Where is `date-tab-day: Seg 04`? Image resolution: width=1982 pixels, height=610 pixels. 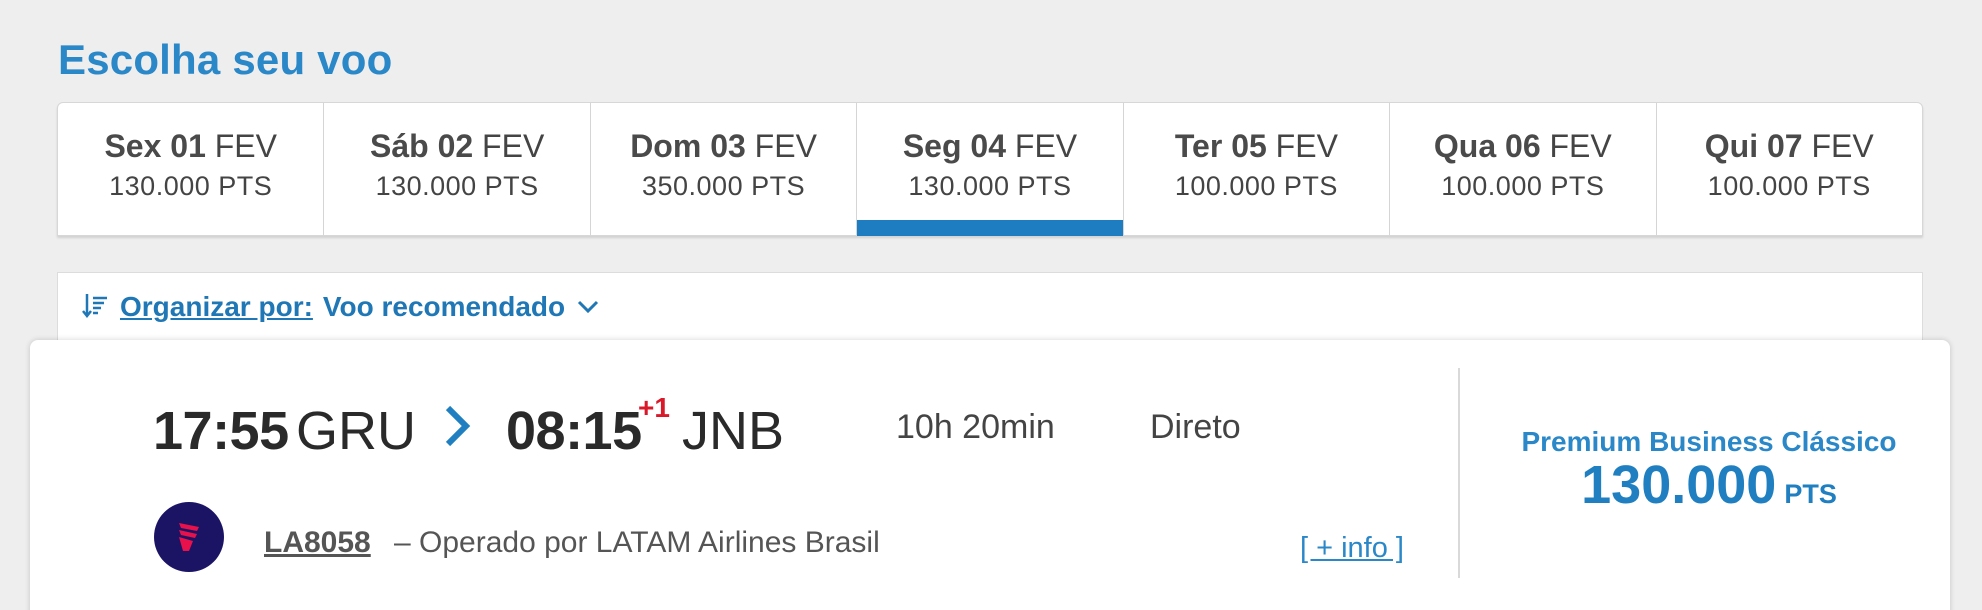
date-tab-day: Seg 04 is located at coordinates (954, 146).